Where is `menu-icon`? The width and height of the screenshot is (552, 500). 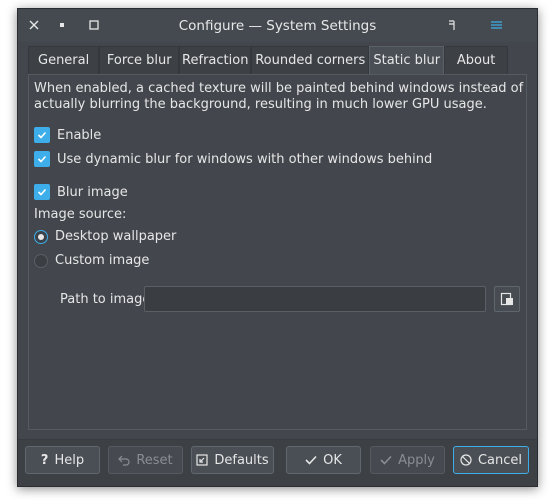 menu-icon is located at coordinates (496, 25).